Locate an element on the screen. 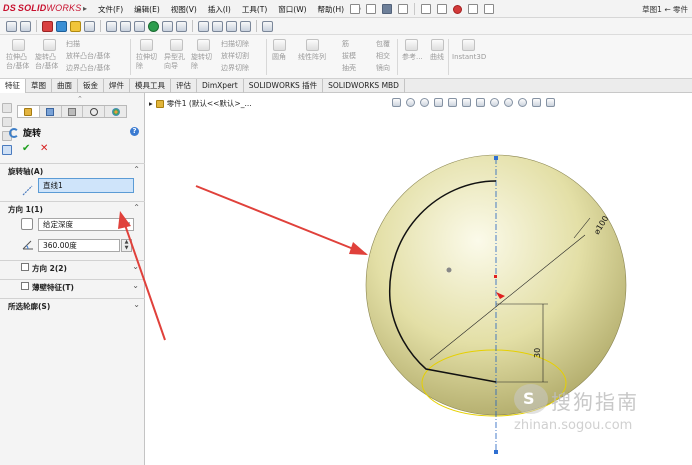  sketch-point is located at coordinates (495, 276).